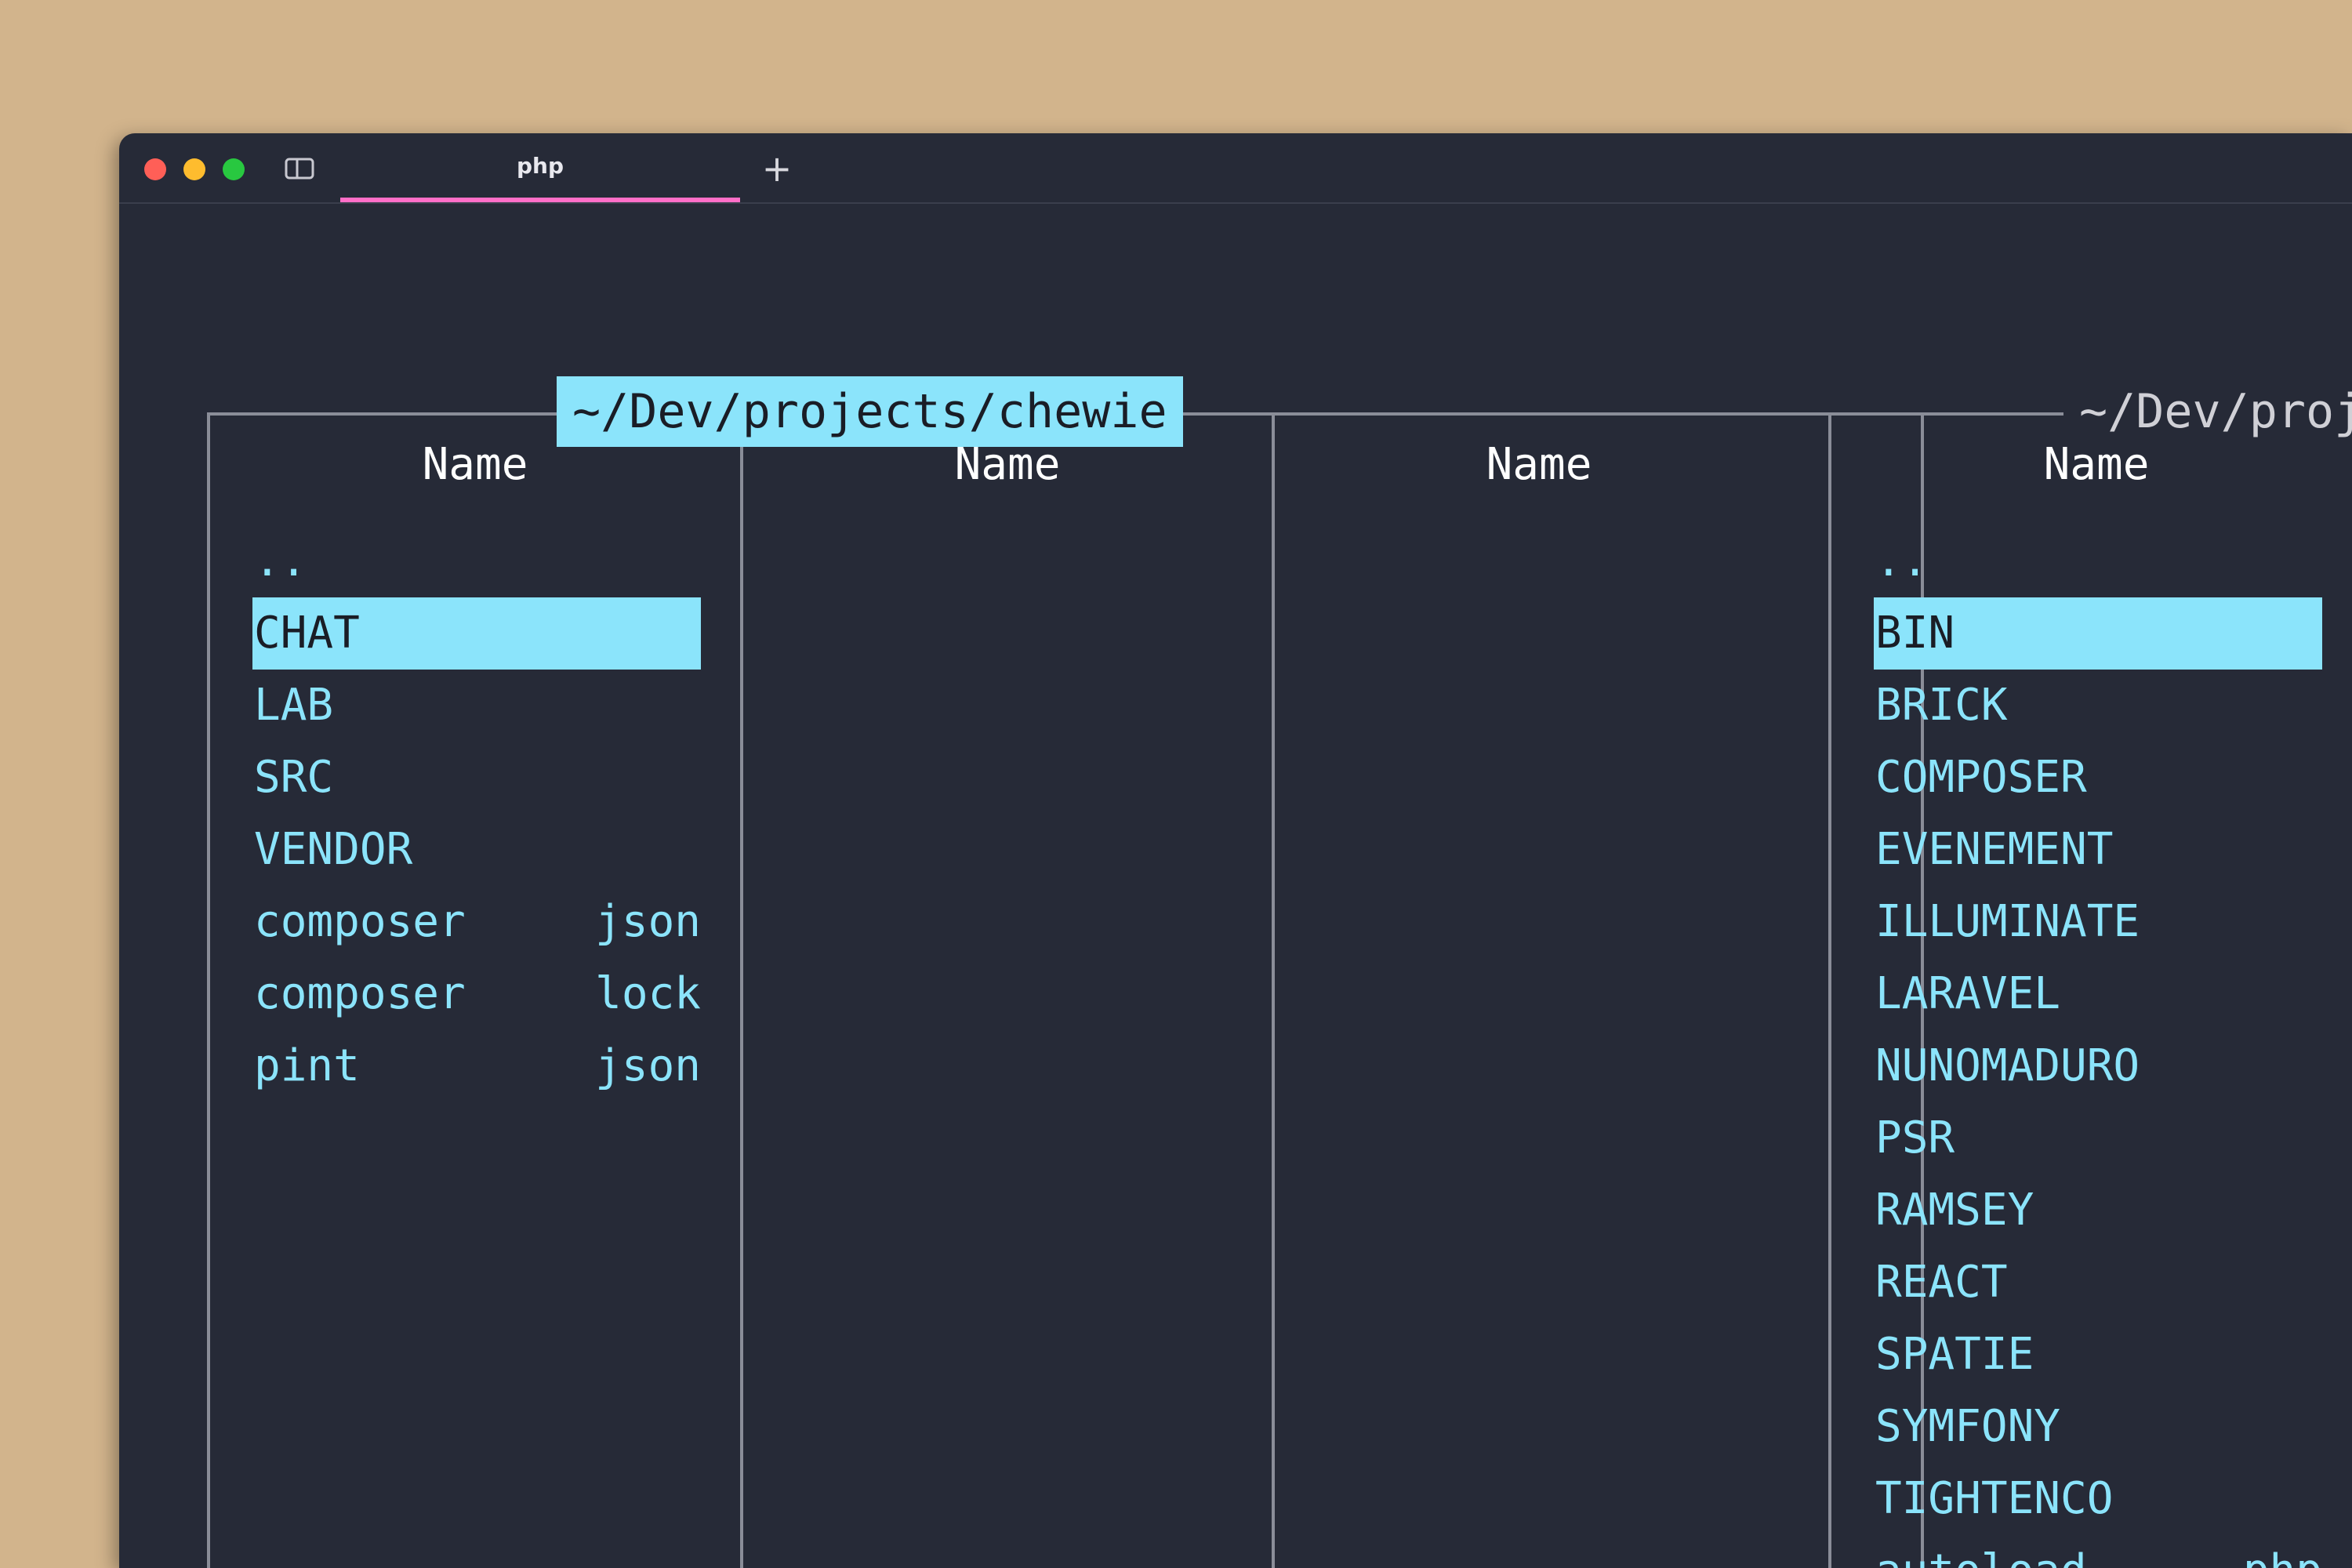 The width and height of the screenshot is (2352, 1568). Describe the element at coordinates (1981, 777) in the screenshot. I see `file-entry-name: COMPOSER` at that location.